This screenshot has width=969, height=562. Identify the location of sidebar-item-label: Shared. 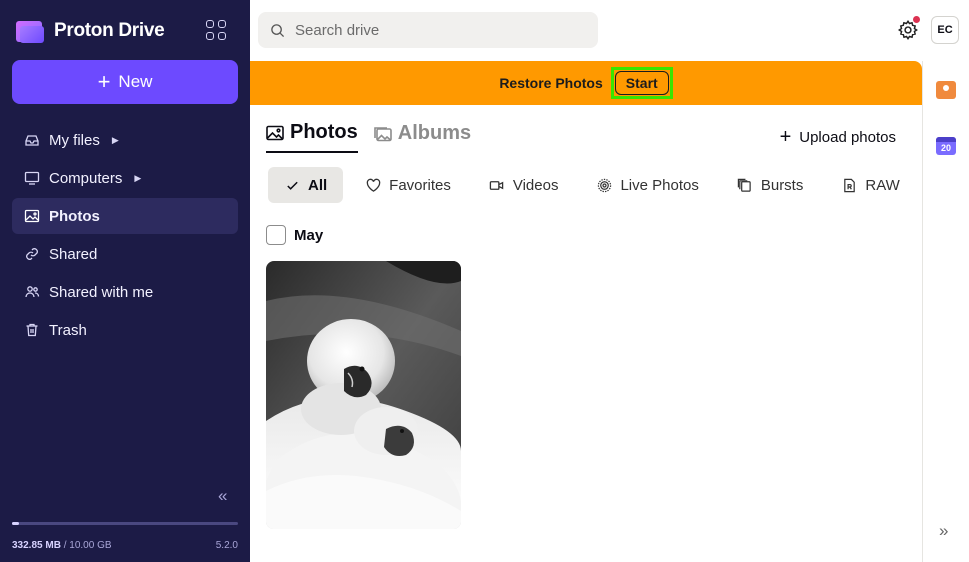
(73, 254).